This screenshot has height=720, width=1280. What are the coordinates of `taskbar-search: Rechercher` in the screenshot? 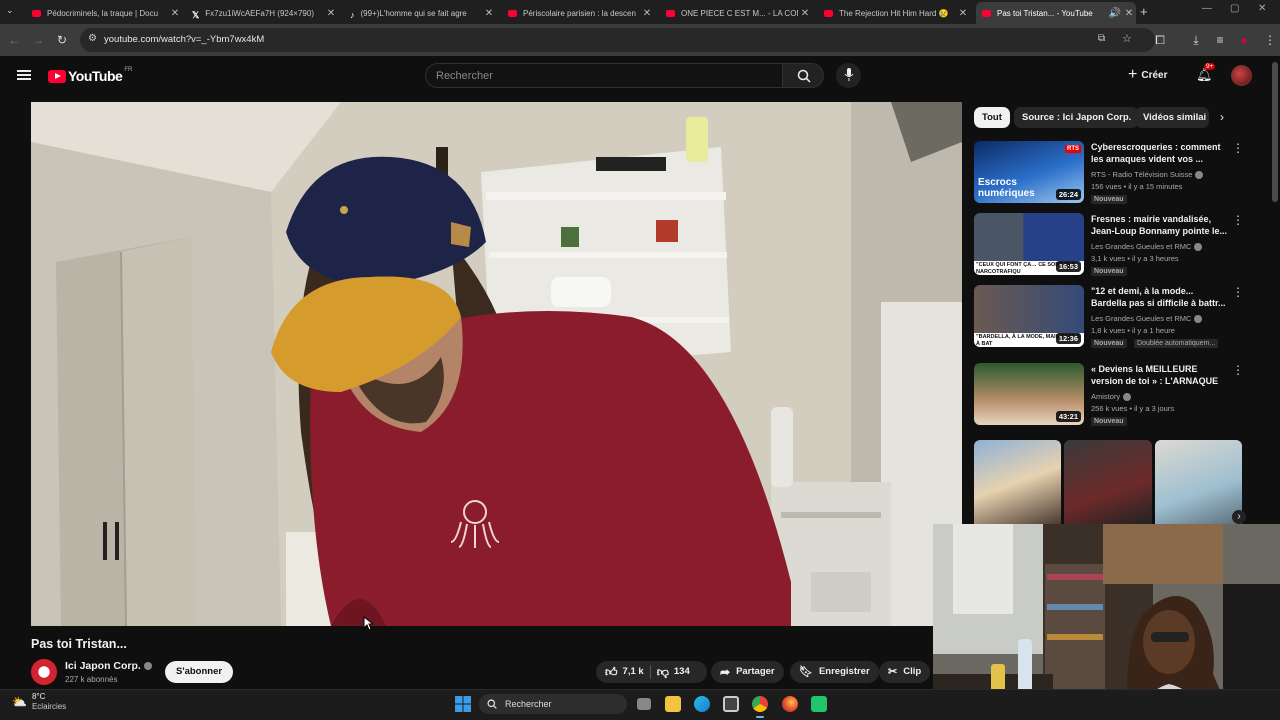 It's located at (553, 704).